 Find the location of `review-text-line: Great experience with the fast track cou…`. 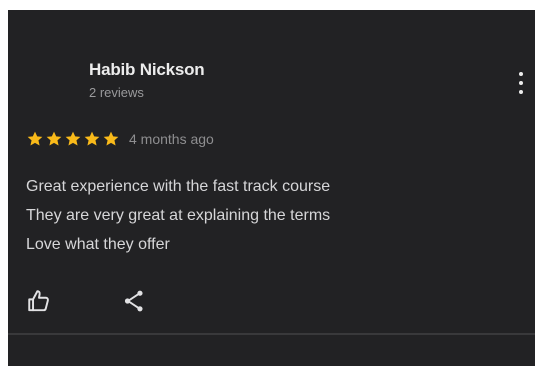

review-text-line: Great experience with the fast track cou… is located at coordinates (178, 186).